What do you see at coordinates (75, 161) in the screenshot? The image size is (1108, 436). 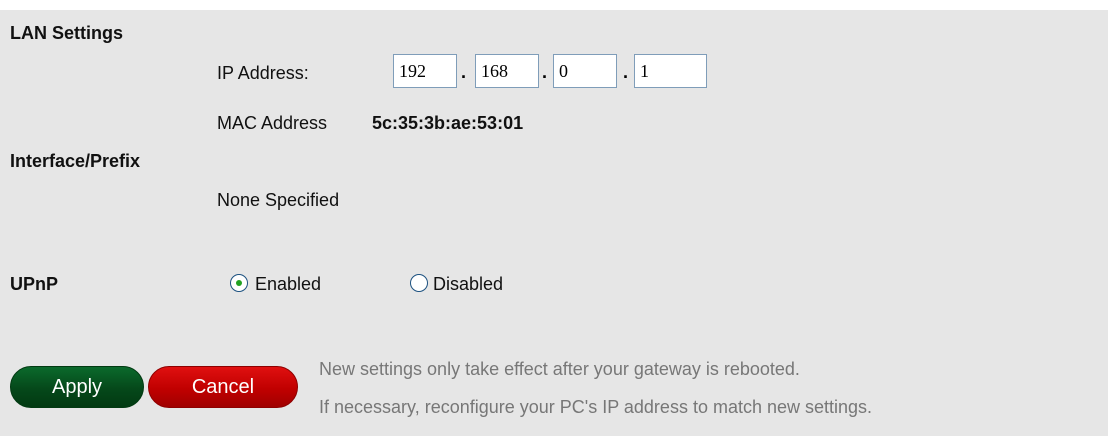 I see `interface-prefix-heading: Interface/Prefix` at bounding box center [75, 161].